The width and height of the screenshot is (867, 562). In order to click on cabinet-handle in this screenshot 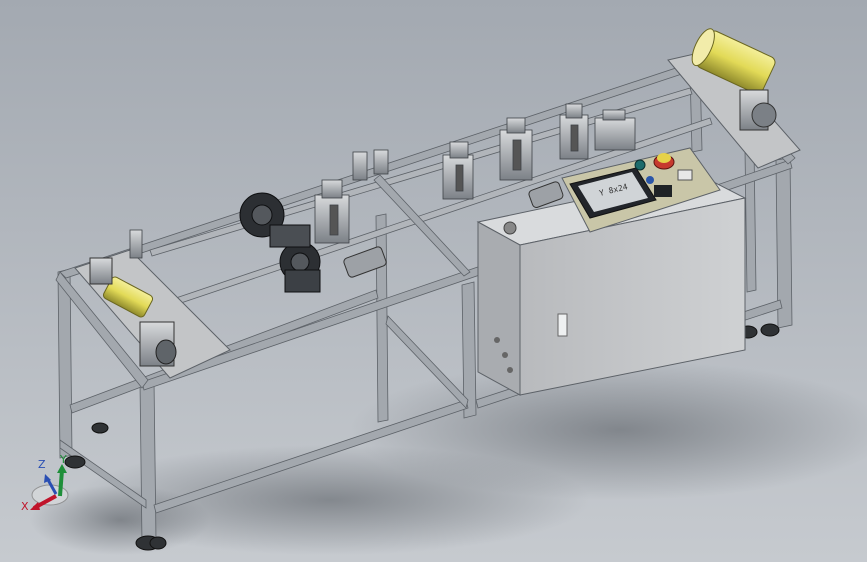, I will do `click(562, 325)`.